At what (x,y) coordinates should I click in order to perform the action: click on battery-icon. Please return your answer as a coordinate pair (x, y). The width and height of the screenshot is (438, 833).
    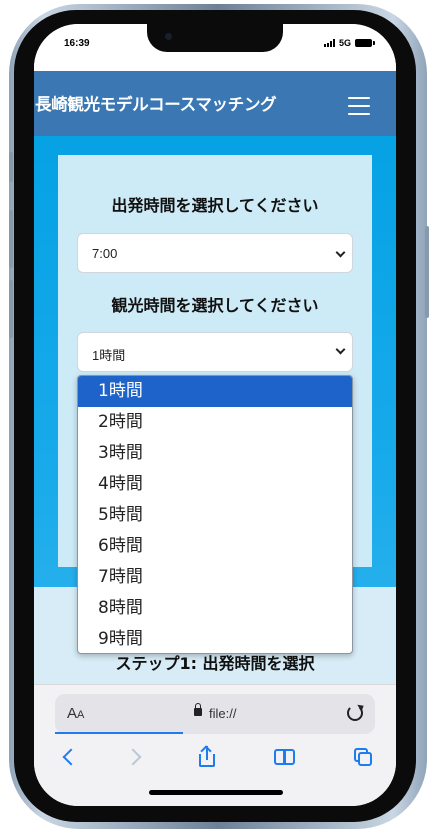
    Looking at the image, I should click on (365, 43).